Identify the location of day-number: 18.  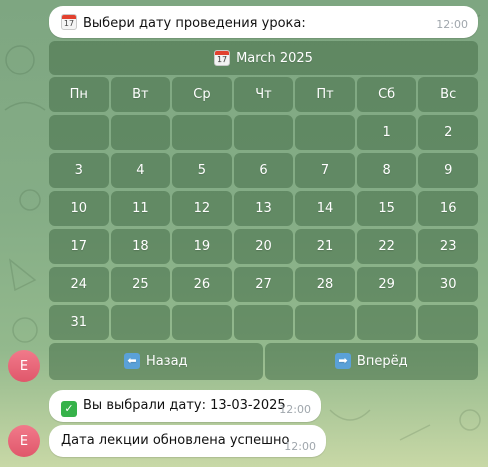
(140, 246).